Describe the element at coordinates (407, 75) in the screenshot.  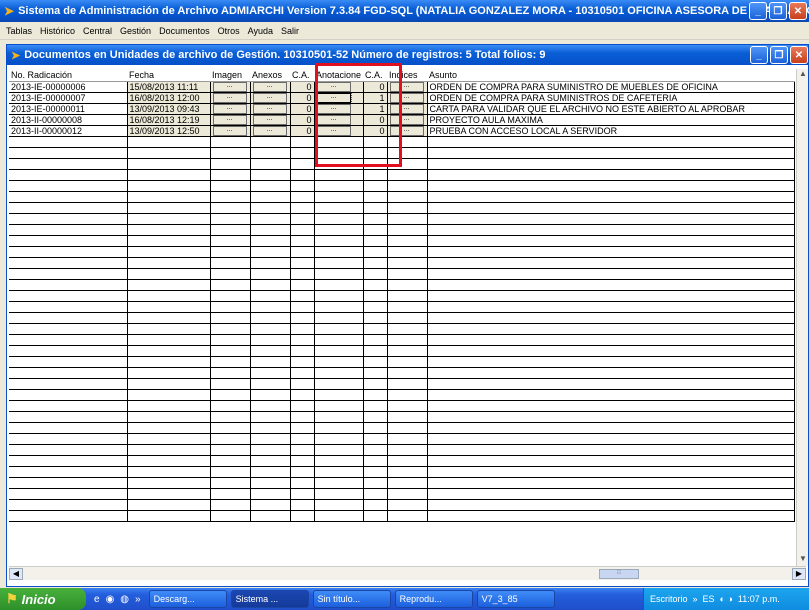
I see `col-header-indices: Indices` at that location.